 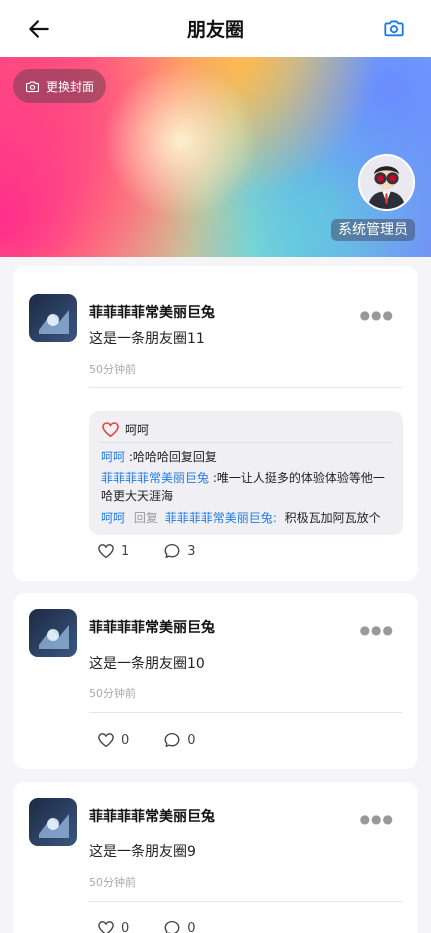 What do you see at coordinates (172, 457) in the screenshot?
I see `comment-text: :哈哈哈回复回复` at bounding box center [172, 457].